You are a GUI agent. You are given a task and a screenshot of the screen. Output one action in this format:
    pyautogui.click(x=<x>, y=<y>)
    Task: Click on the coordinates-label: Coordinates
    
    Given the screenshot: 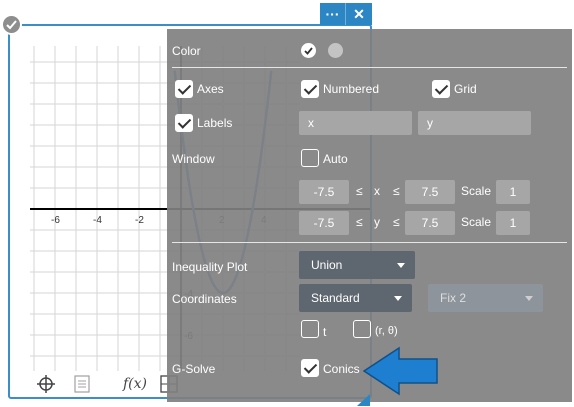 What is the action you would take?
    pyautogui.click(x=204, y=299)
    